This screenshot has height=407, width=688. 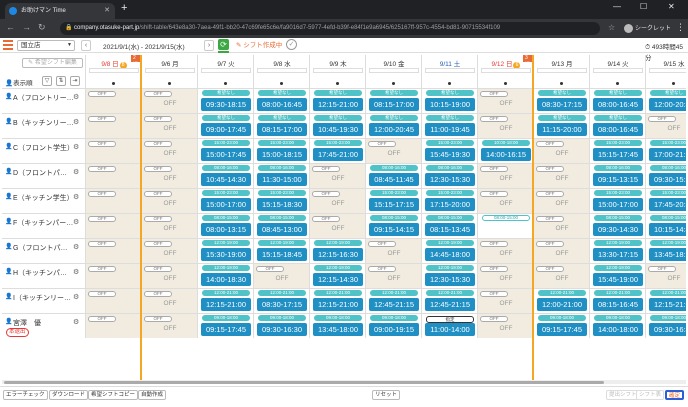 I want to click on check-circle-icon: ✓, so click(x=291, y=44).